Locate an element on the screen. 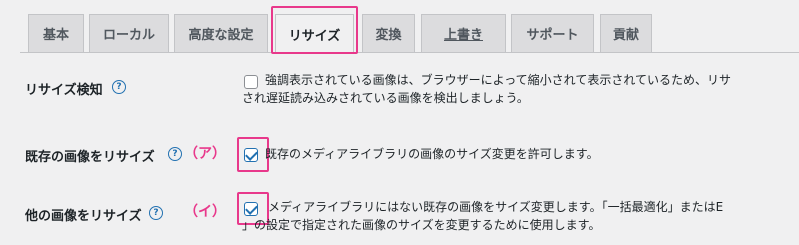  tab-advanced: 高度な設定 is located at coordinates (221, 33).